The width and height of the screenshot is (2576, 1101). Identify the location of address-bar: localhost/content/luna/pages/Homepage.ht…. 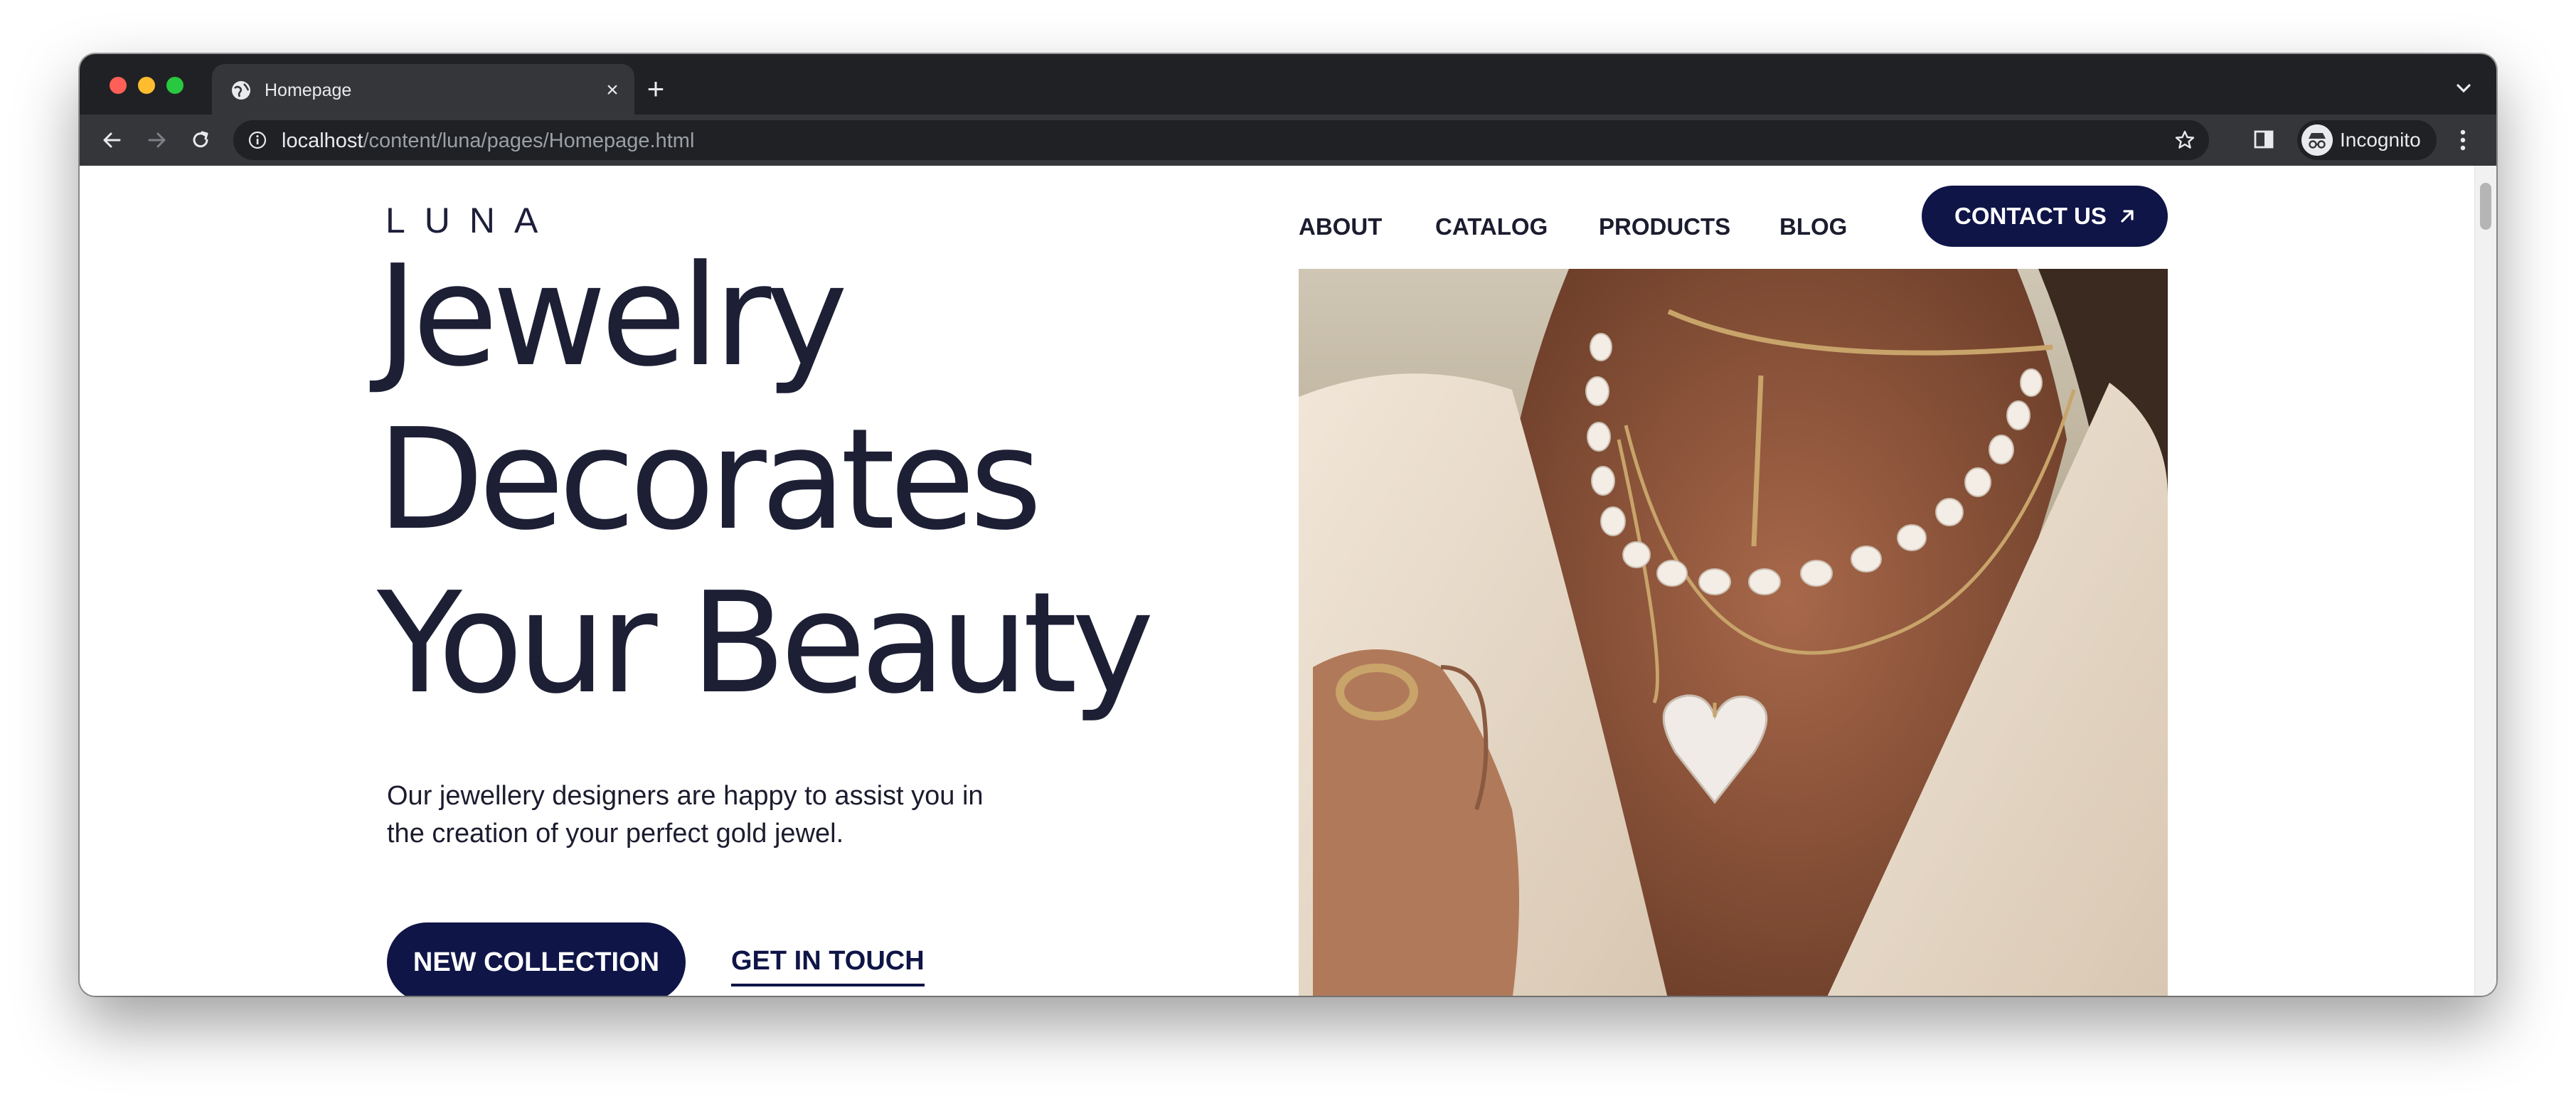
(1221, 140).